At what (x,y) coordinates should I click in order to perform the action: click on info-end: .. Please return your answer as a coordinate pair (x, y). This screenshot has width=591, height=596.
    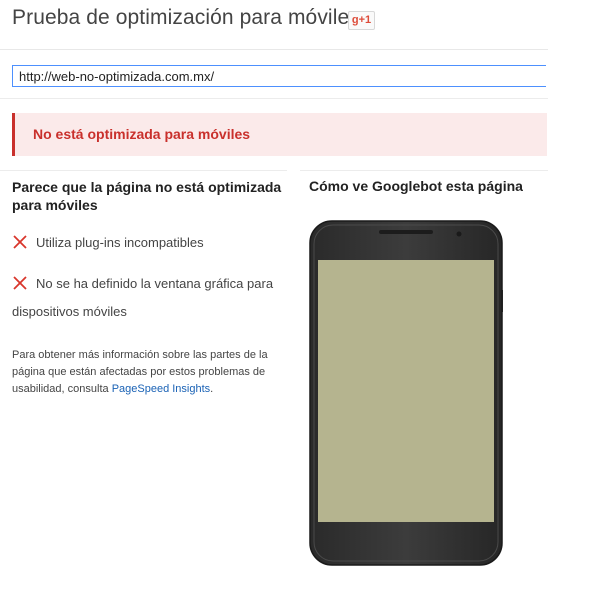
    Looking at the image, I should click on (212, 389).